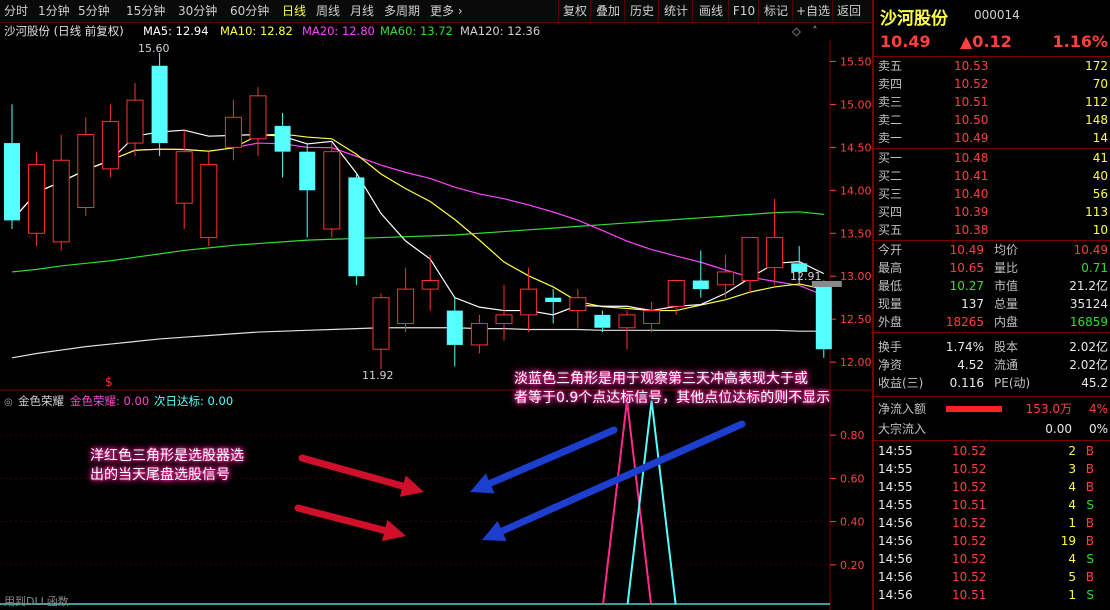 The height and width of the screenshot is (610, 1110). I want to click on stat-value: 137, so click(972, 304).